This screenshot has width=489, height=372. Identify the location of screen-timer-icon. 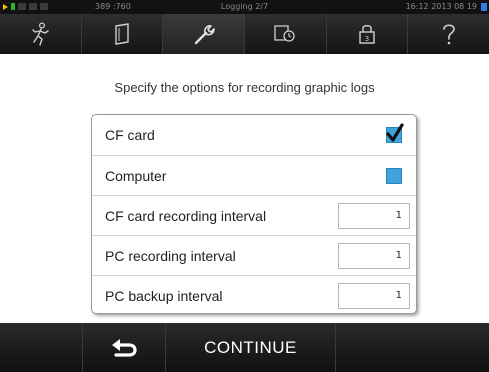
(284, 33).